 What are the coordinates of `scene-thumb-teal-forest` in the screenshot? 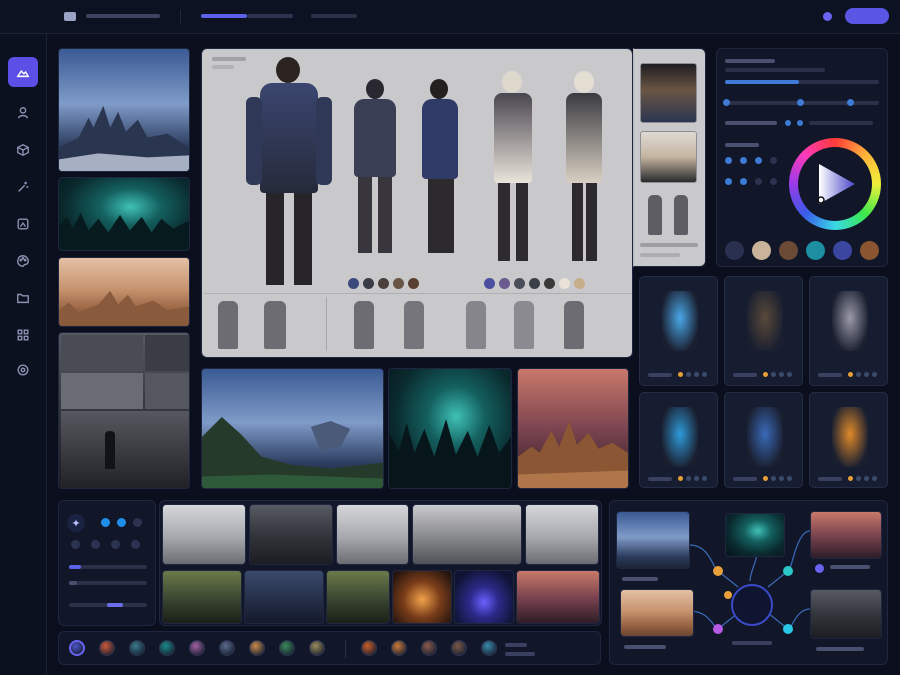 It's located at (124, 214).